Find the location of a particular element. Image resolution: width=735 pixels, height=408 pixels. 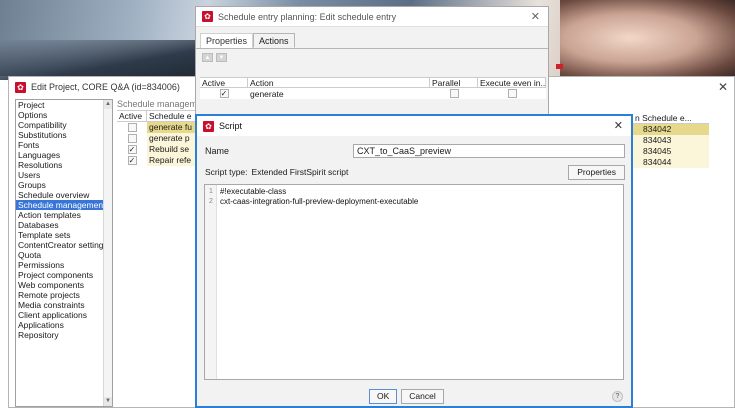

parallel-checkbox is located at coordinates (454, 93).